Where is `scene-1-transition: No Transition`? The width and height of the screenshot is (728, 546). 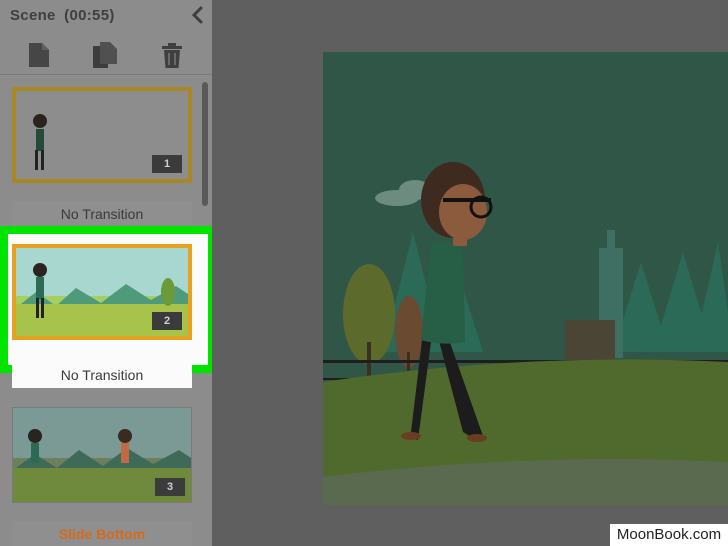
scene-1-transition: No Transition is located at coordinates (102, 214).